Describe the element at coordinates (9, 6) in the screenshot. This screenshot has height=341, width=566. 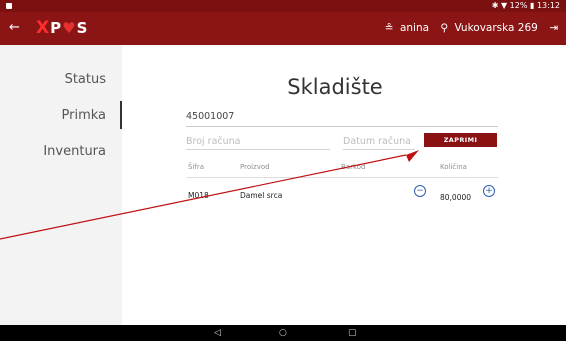
I see `notification-icon` at that location.